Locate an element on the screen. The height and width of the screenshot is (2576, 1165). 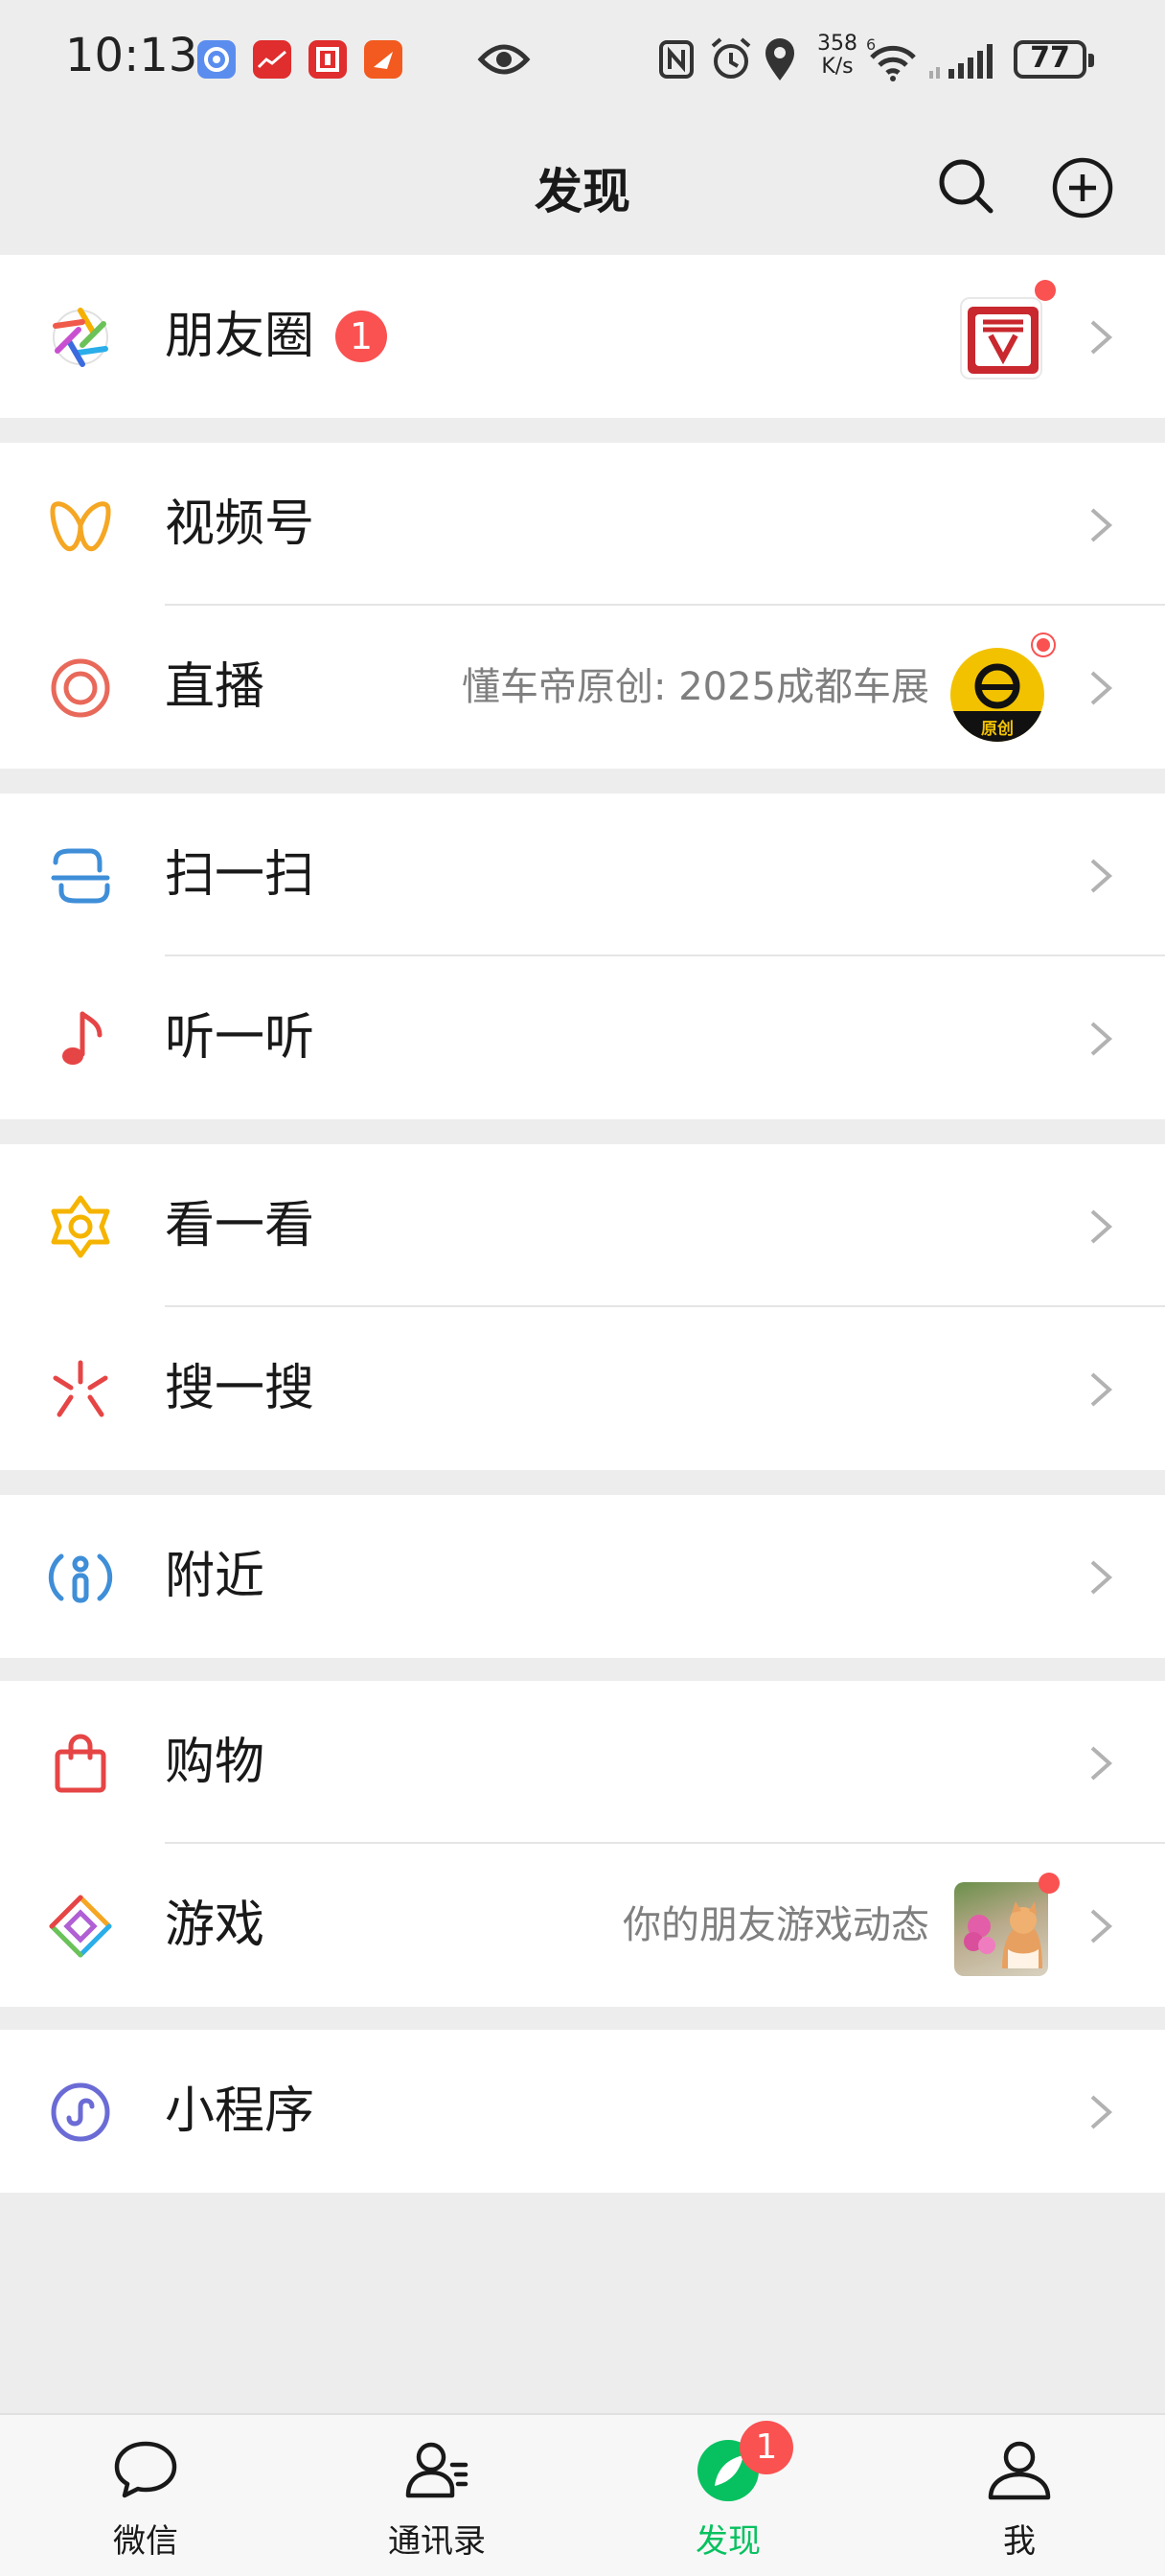
tab-chats: 微信 is located at coordinates (146, 2495).